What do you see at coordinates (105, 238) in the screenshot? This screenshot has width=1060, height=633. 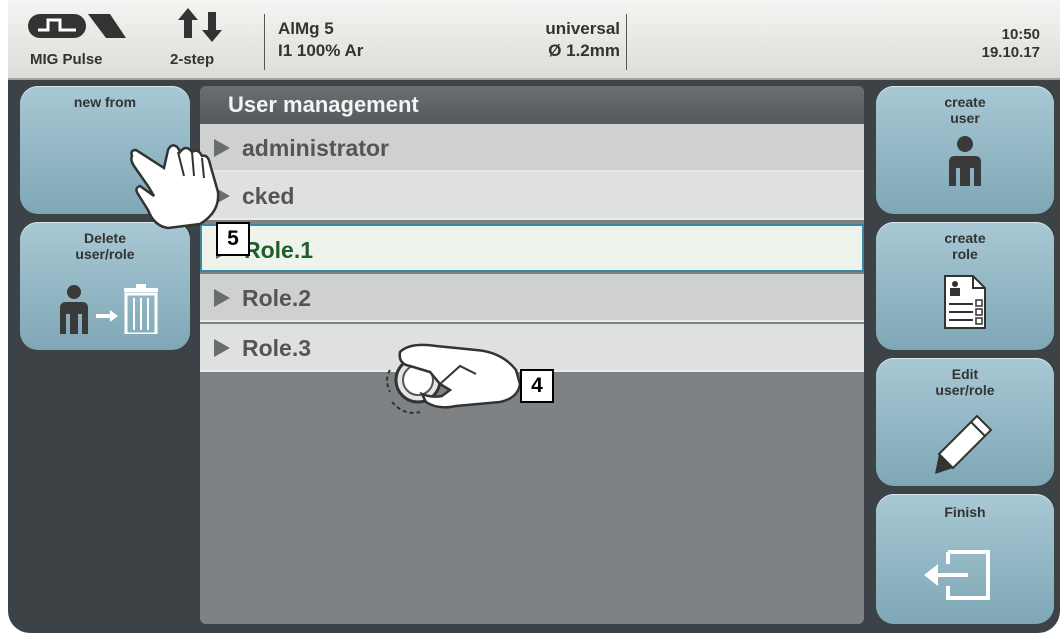 I see `delete-label-line1: Delete` at bounding box center [105, 238].